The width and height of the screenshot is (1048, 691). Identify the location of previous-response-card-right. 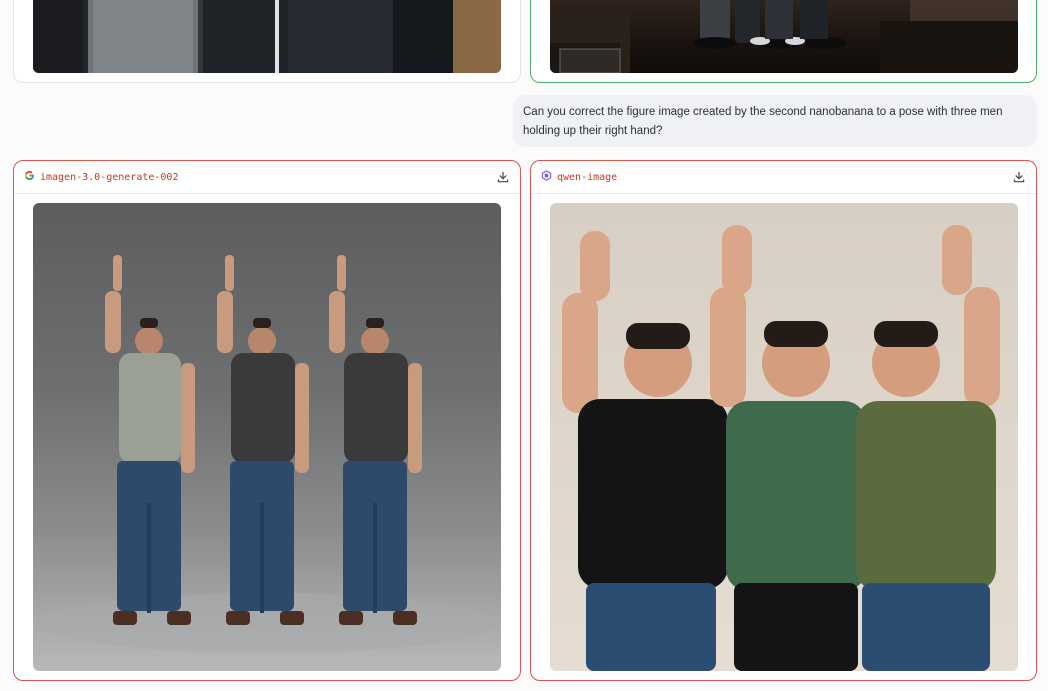
(783, 41).